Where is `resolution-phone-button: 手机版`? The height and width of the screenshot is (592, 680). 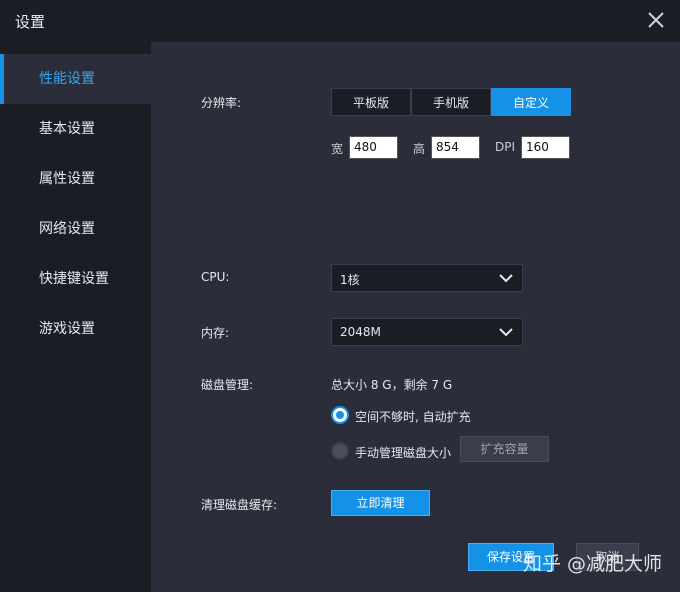
resolution-phone-button: 手机版 is located at coordinates (451, 102).